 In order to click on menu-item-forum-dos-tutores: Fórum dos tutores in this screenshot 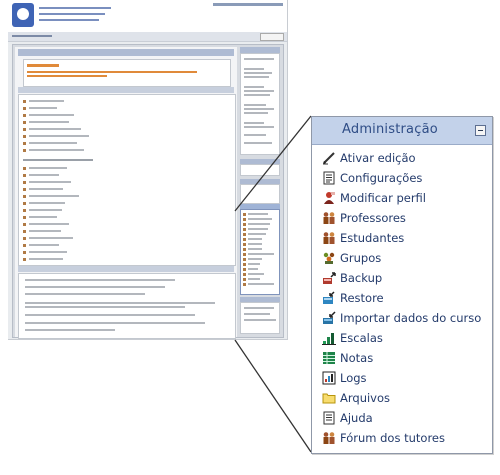, I will do `click(402, 438)`.